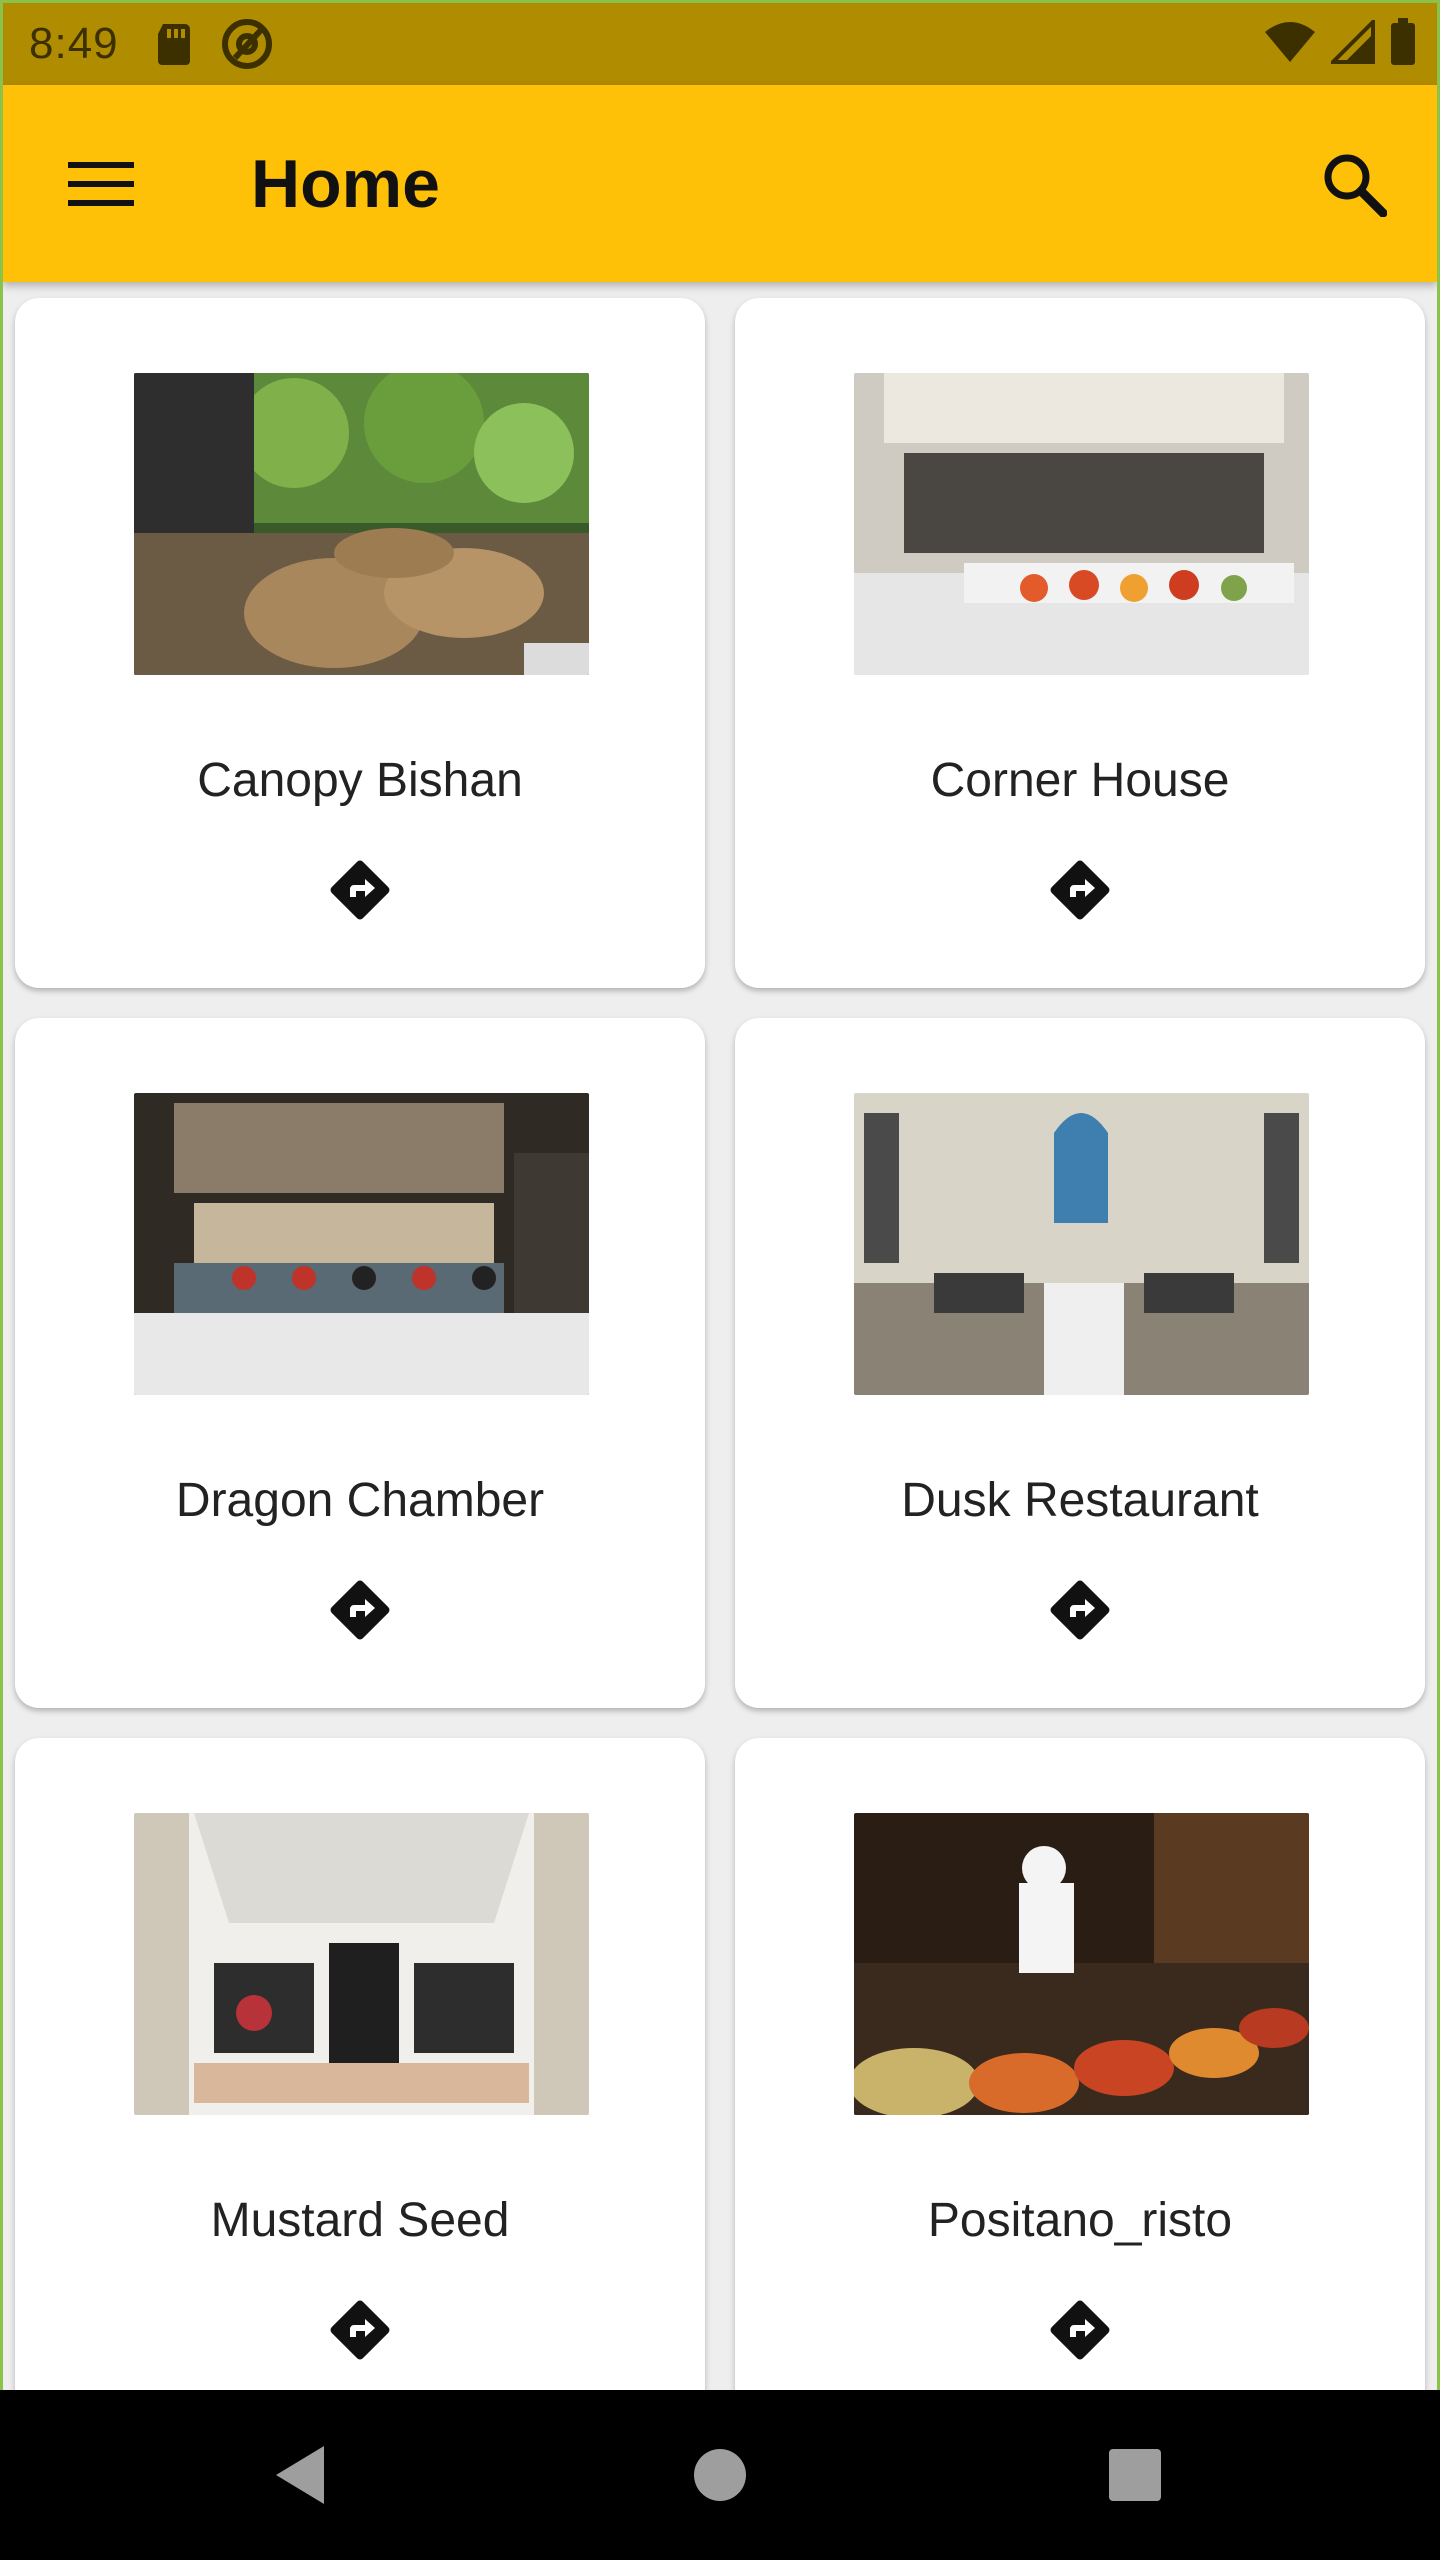  What do you see at coordinates (1135, 2475) in the screenshot?
I see `recents-square-icon` at bounding box center [1135, 2475].